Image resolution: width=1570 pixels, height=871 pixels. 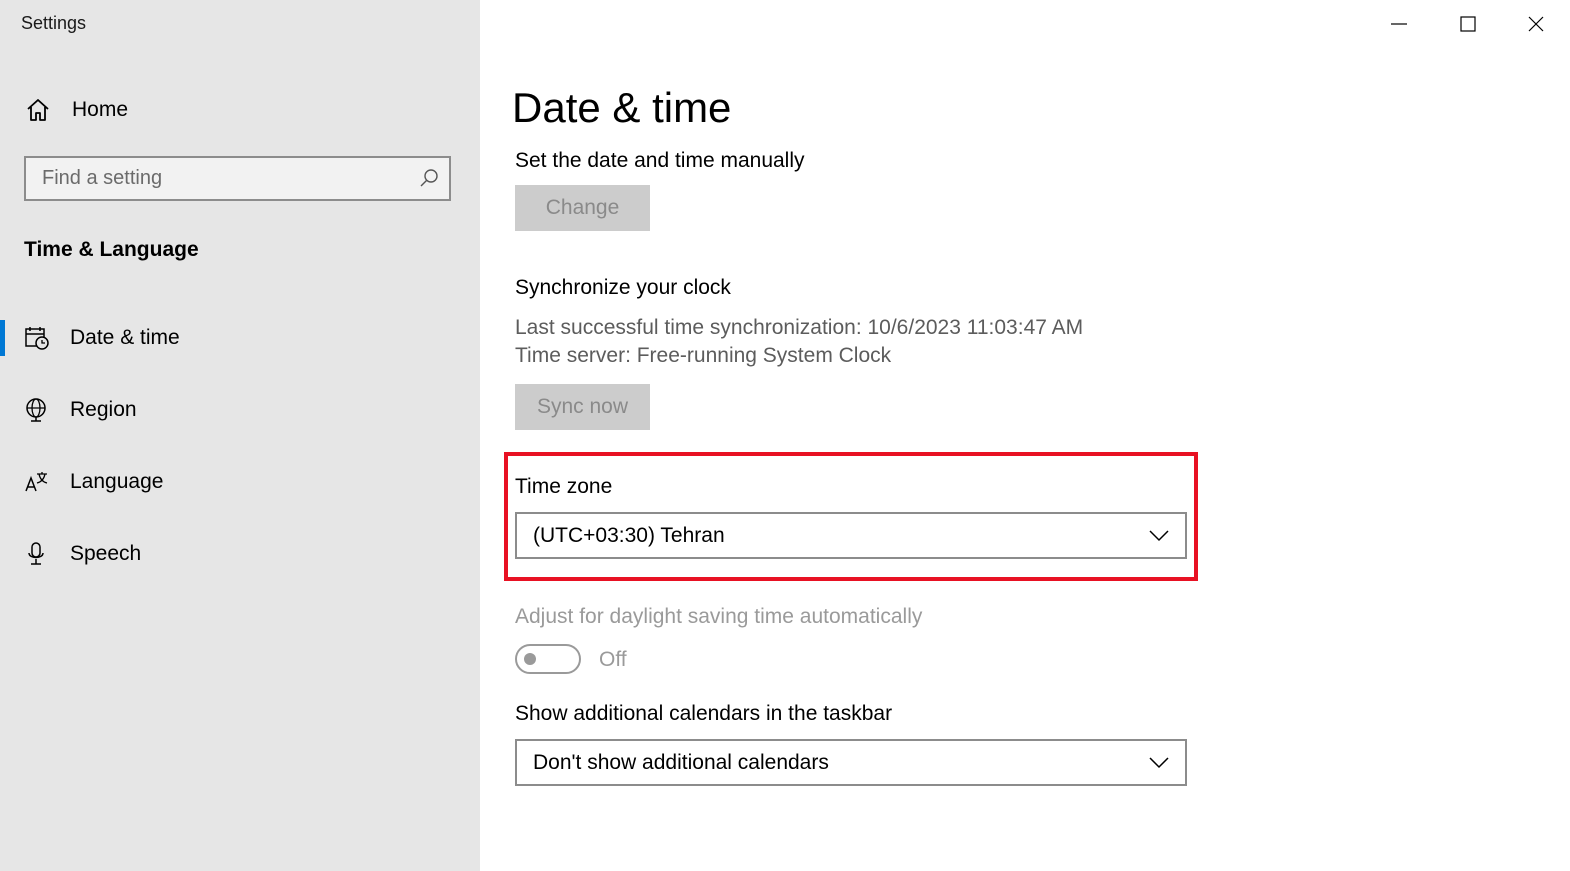 What do you see at coordinates (530, 659) in the screenshot?
I see `toggle-knob` at bounding box center [530, 659].